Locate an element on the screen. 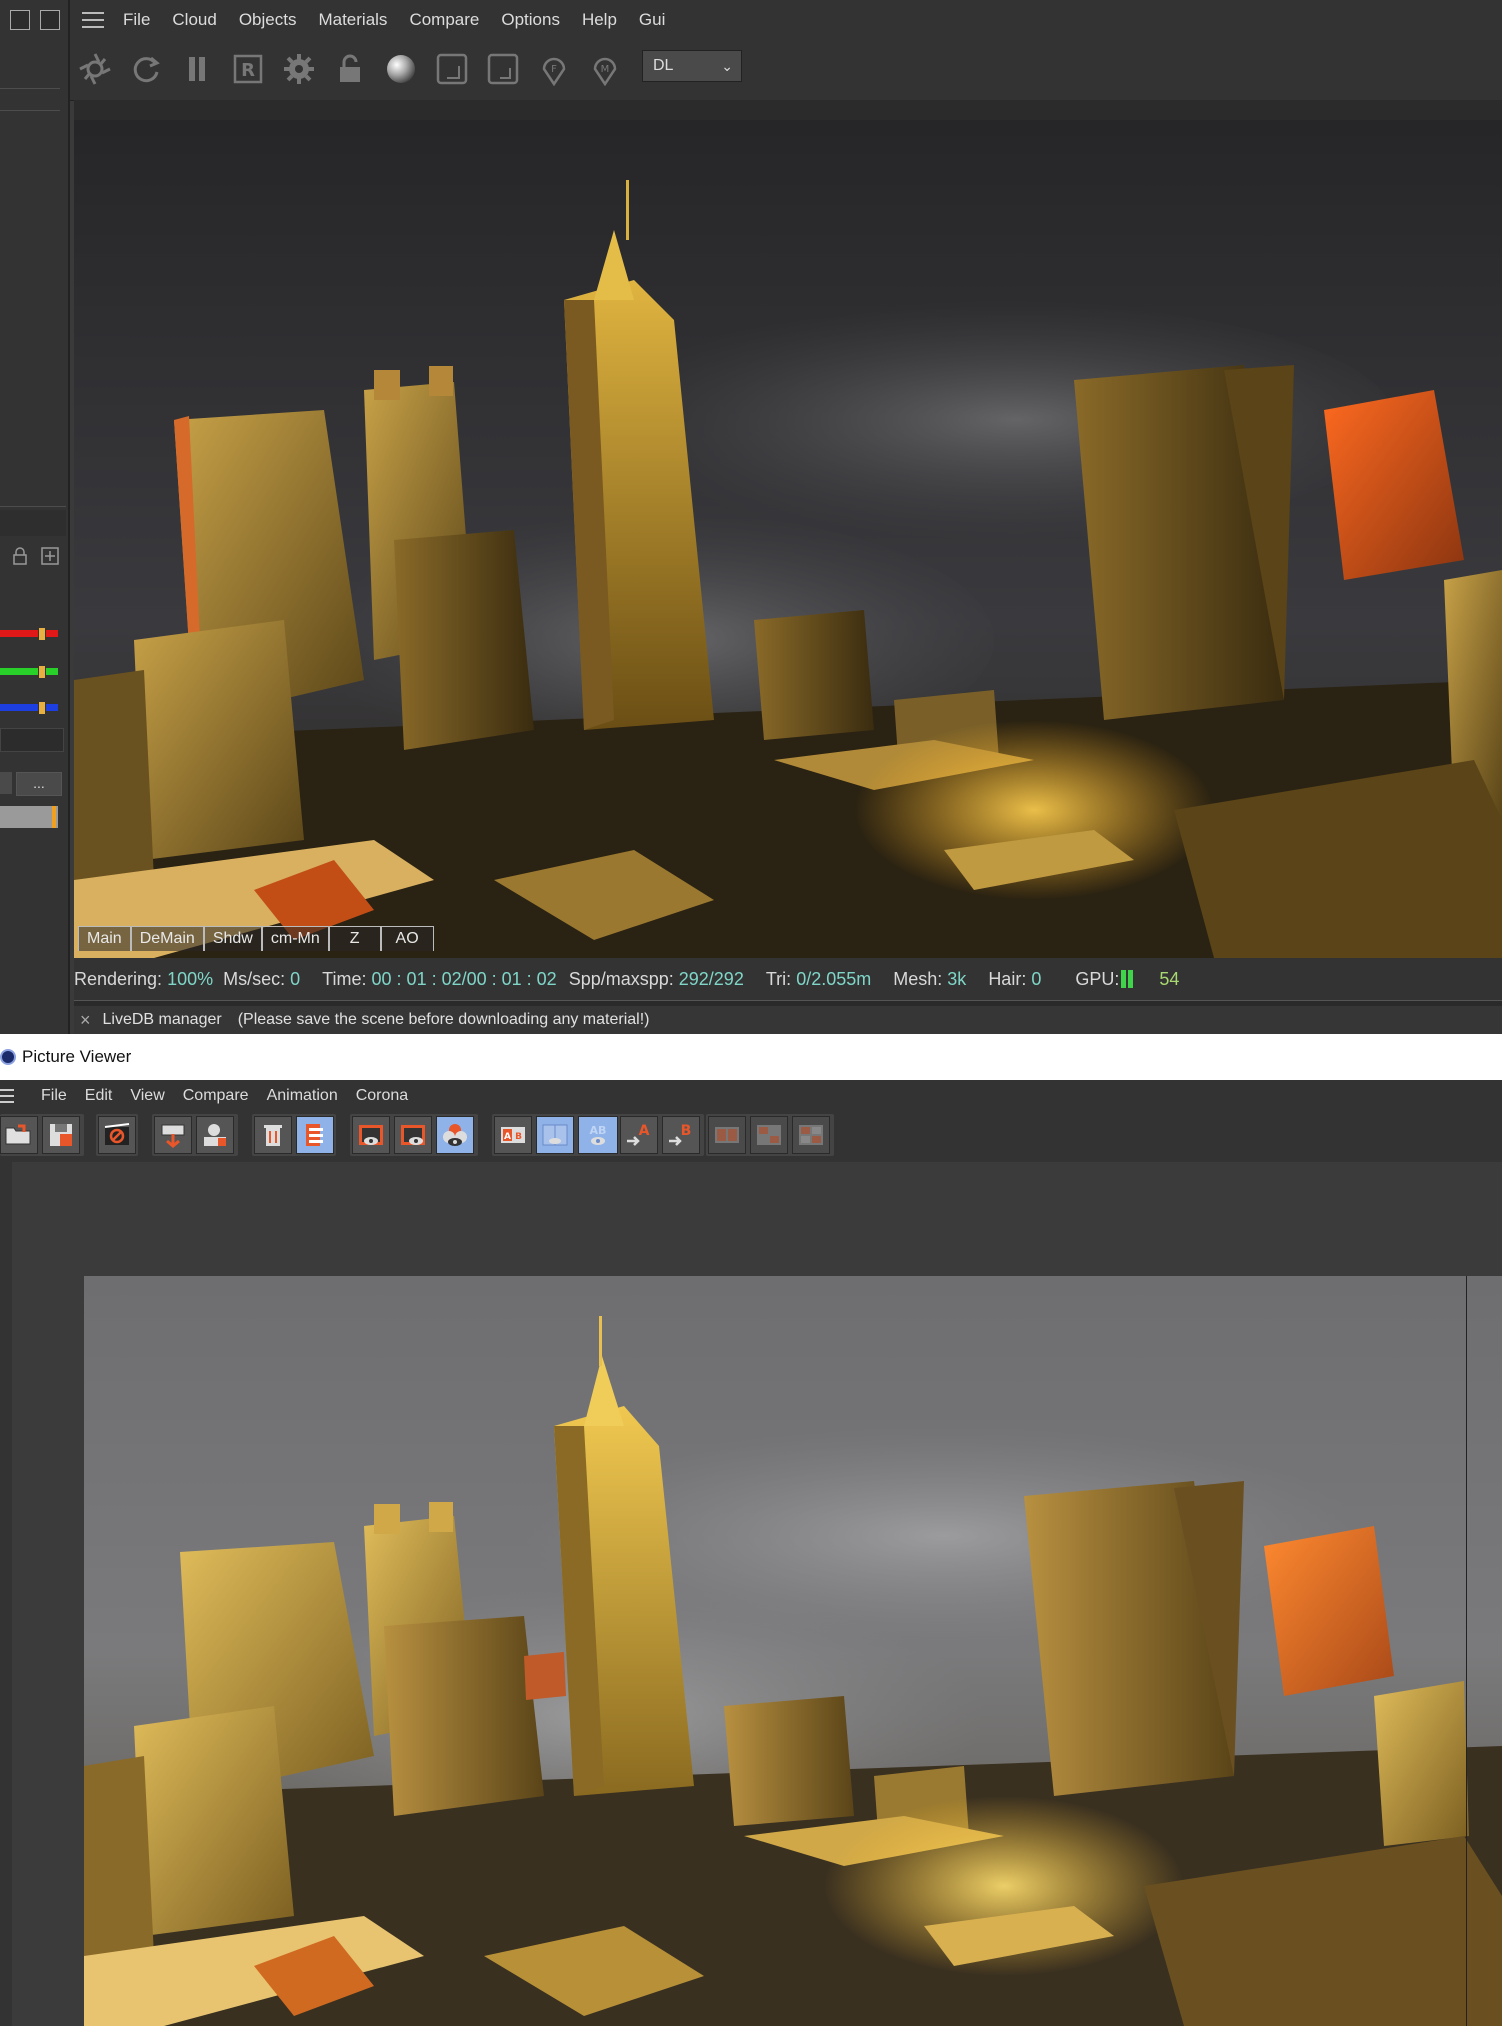  save-image-icon is located at coordinates (215, 1135).